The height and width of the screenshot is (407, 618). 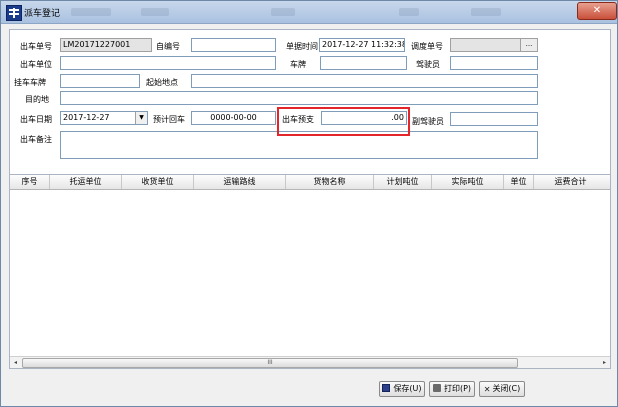 What do you see at coordinates (36, 64) in the screenshot?
I see `unit-label: 出车单位` at bounding box center [36, 64].